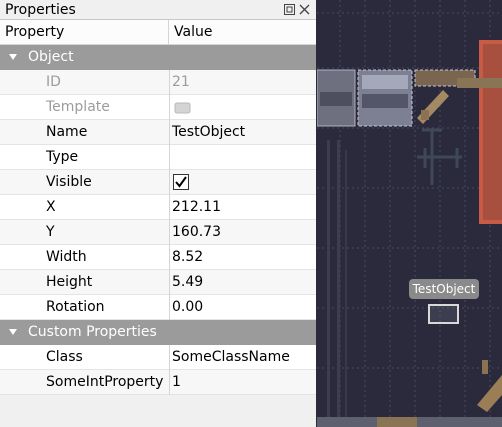 This screenshot has width=502, height=427. Describe the element at coordinates (208, 132) in the screenshot. I see `name-value-field: TestObject` at that location.